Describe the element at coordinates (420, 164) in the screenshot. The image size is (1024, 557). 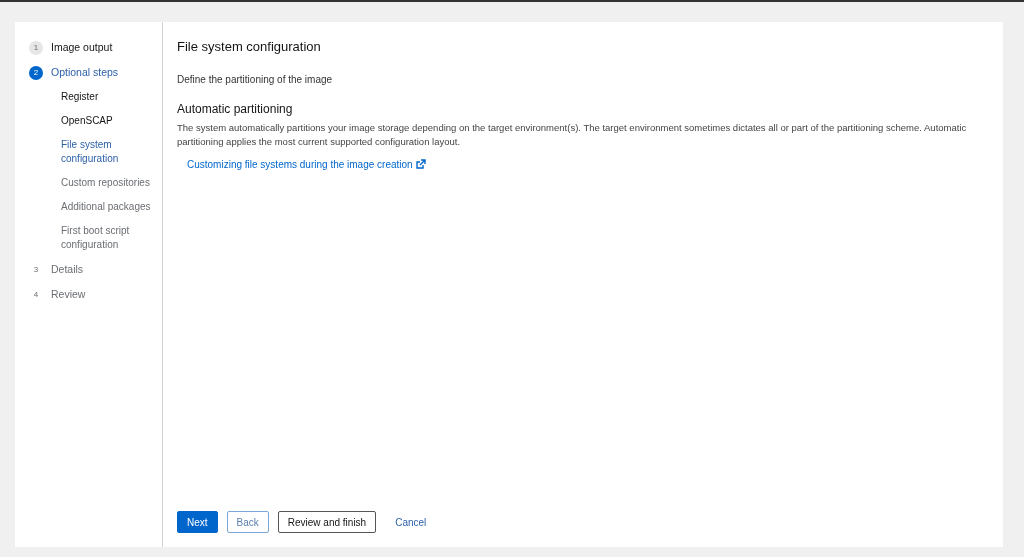
I see `external-link-icon` at that location.